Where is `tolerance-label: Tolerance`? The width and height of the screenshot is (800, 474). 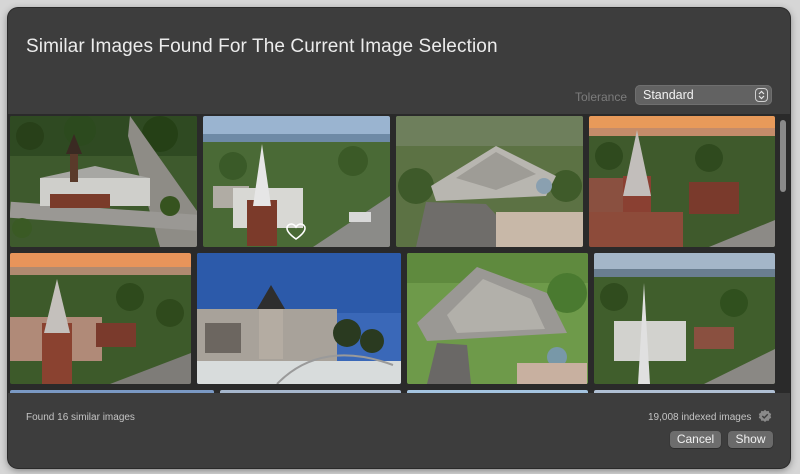 tolerance-label: Tolerance is located at coordinates (601, 97).